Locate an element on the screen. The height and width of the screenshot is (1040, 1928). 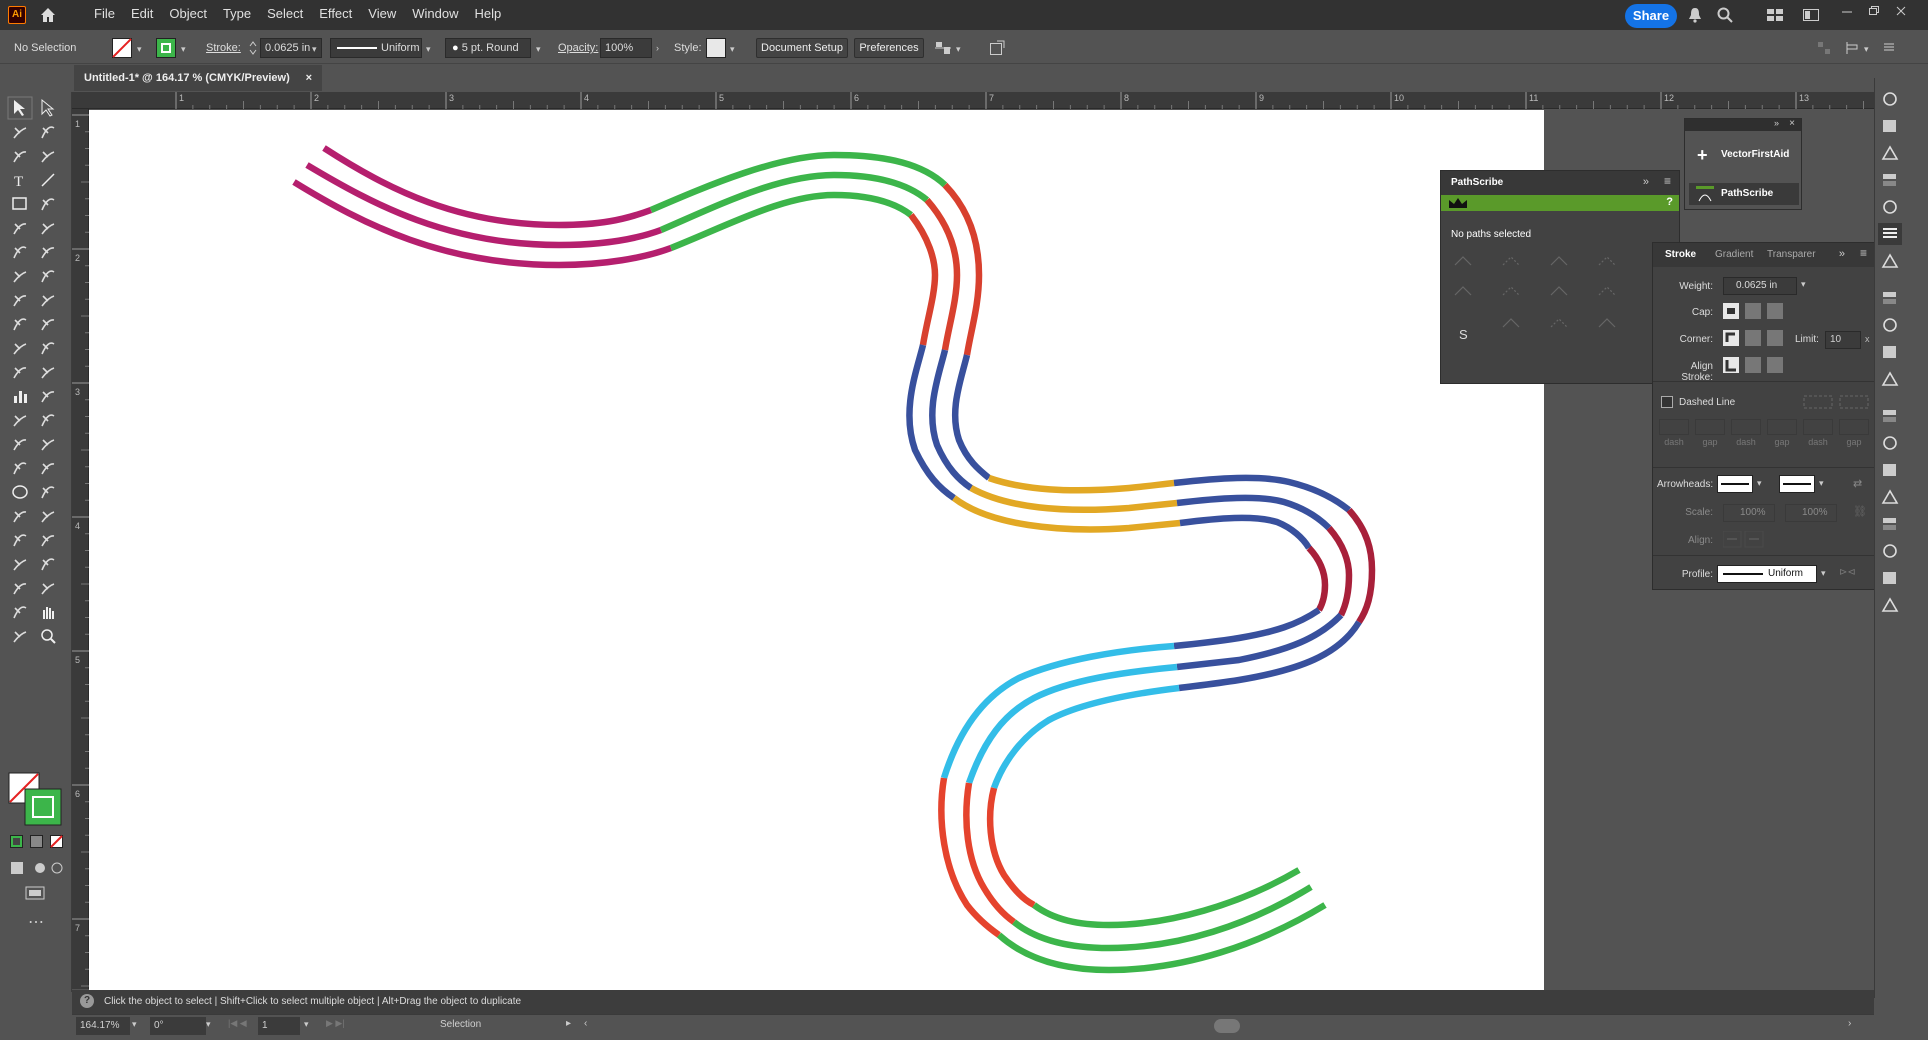
target-icon is located at coordinates (1607, 323).